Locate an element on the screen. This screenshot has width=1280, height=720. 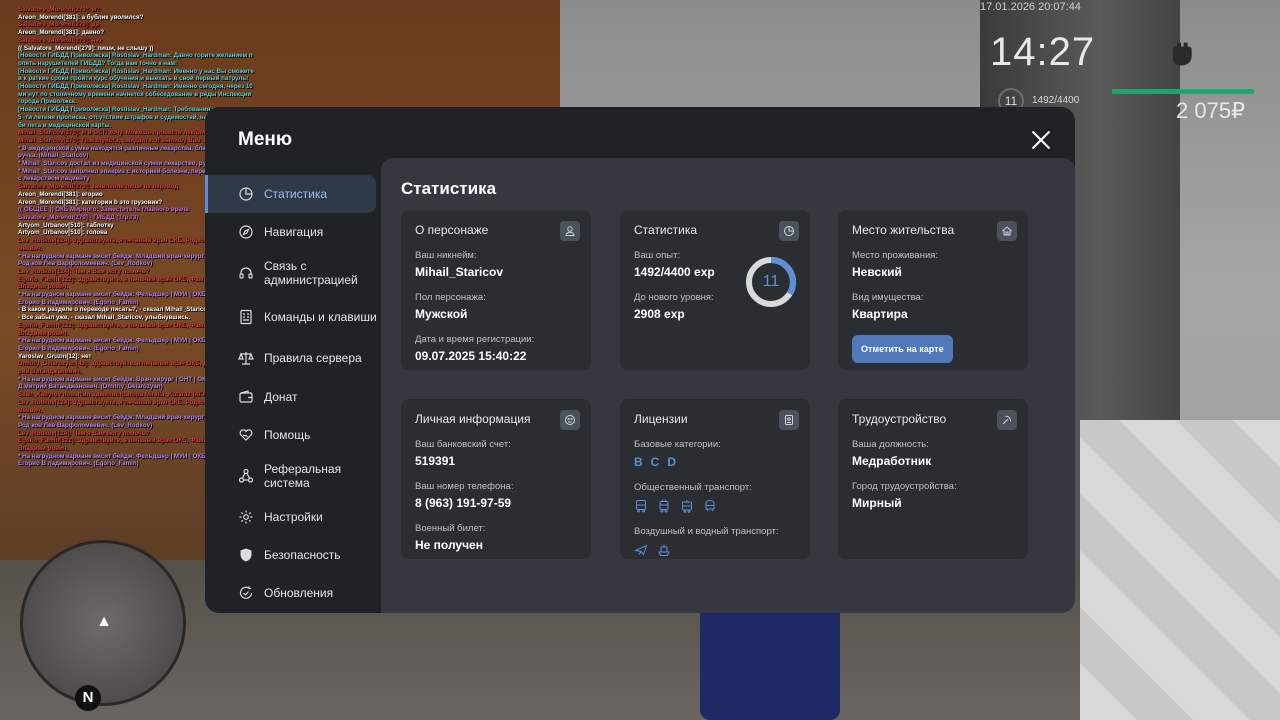
nickname-value: Mihail_Staricov is located at coordinates (459, 272).